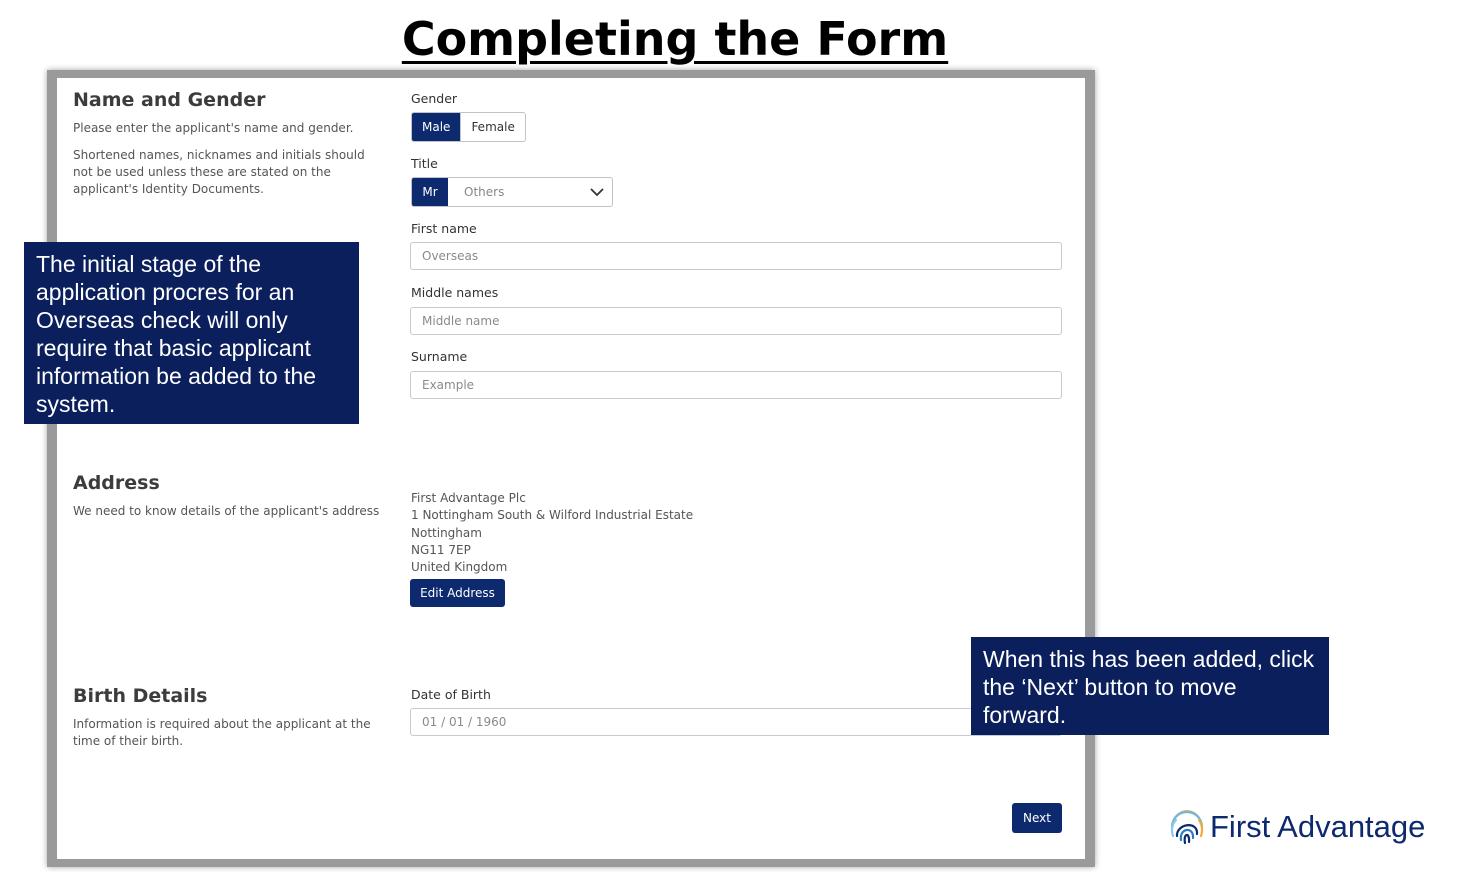 This screenshot has width=1474, height=872. What do you see at coordinates (116, 483) in the screenshot?
I see `address-title: Address` at bounding box center [116, 483].